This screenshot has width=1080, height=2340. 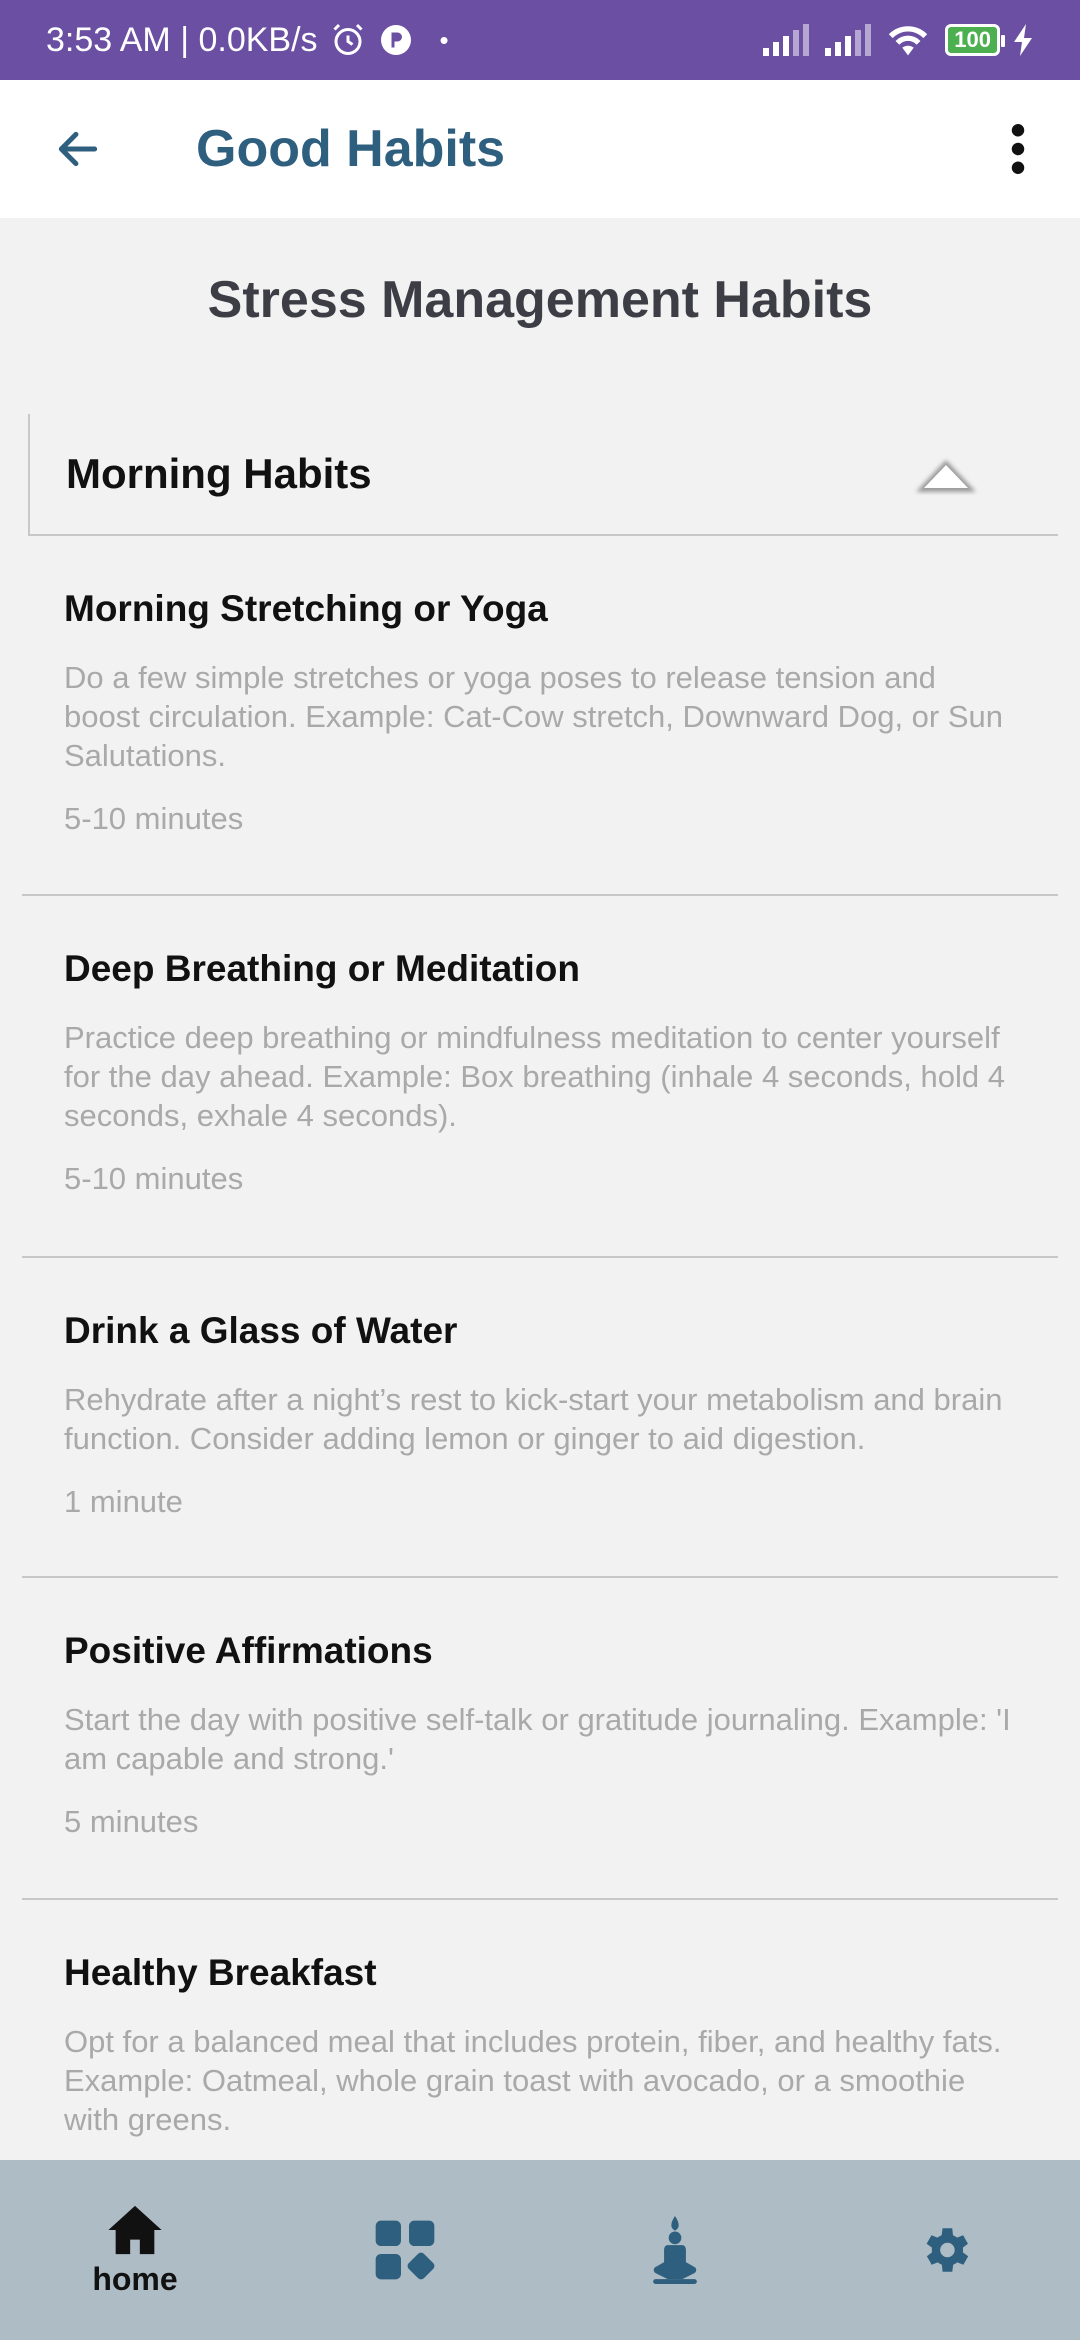 What do you see at coordinates (220, 1972) in the screenshot?
I see `habit-title: Healthy Breakfast` at bounding box center [220, 1972].